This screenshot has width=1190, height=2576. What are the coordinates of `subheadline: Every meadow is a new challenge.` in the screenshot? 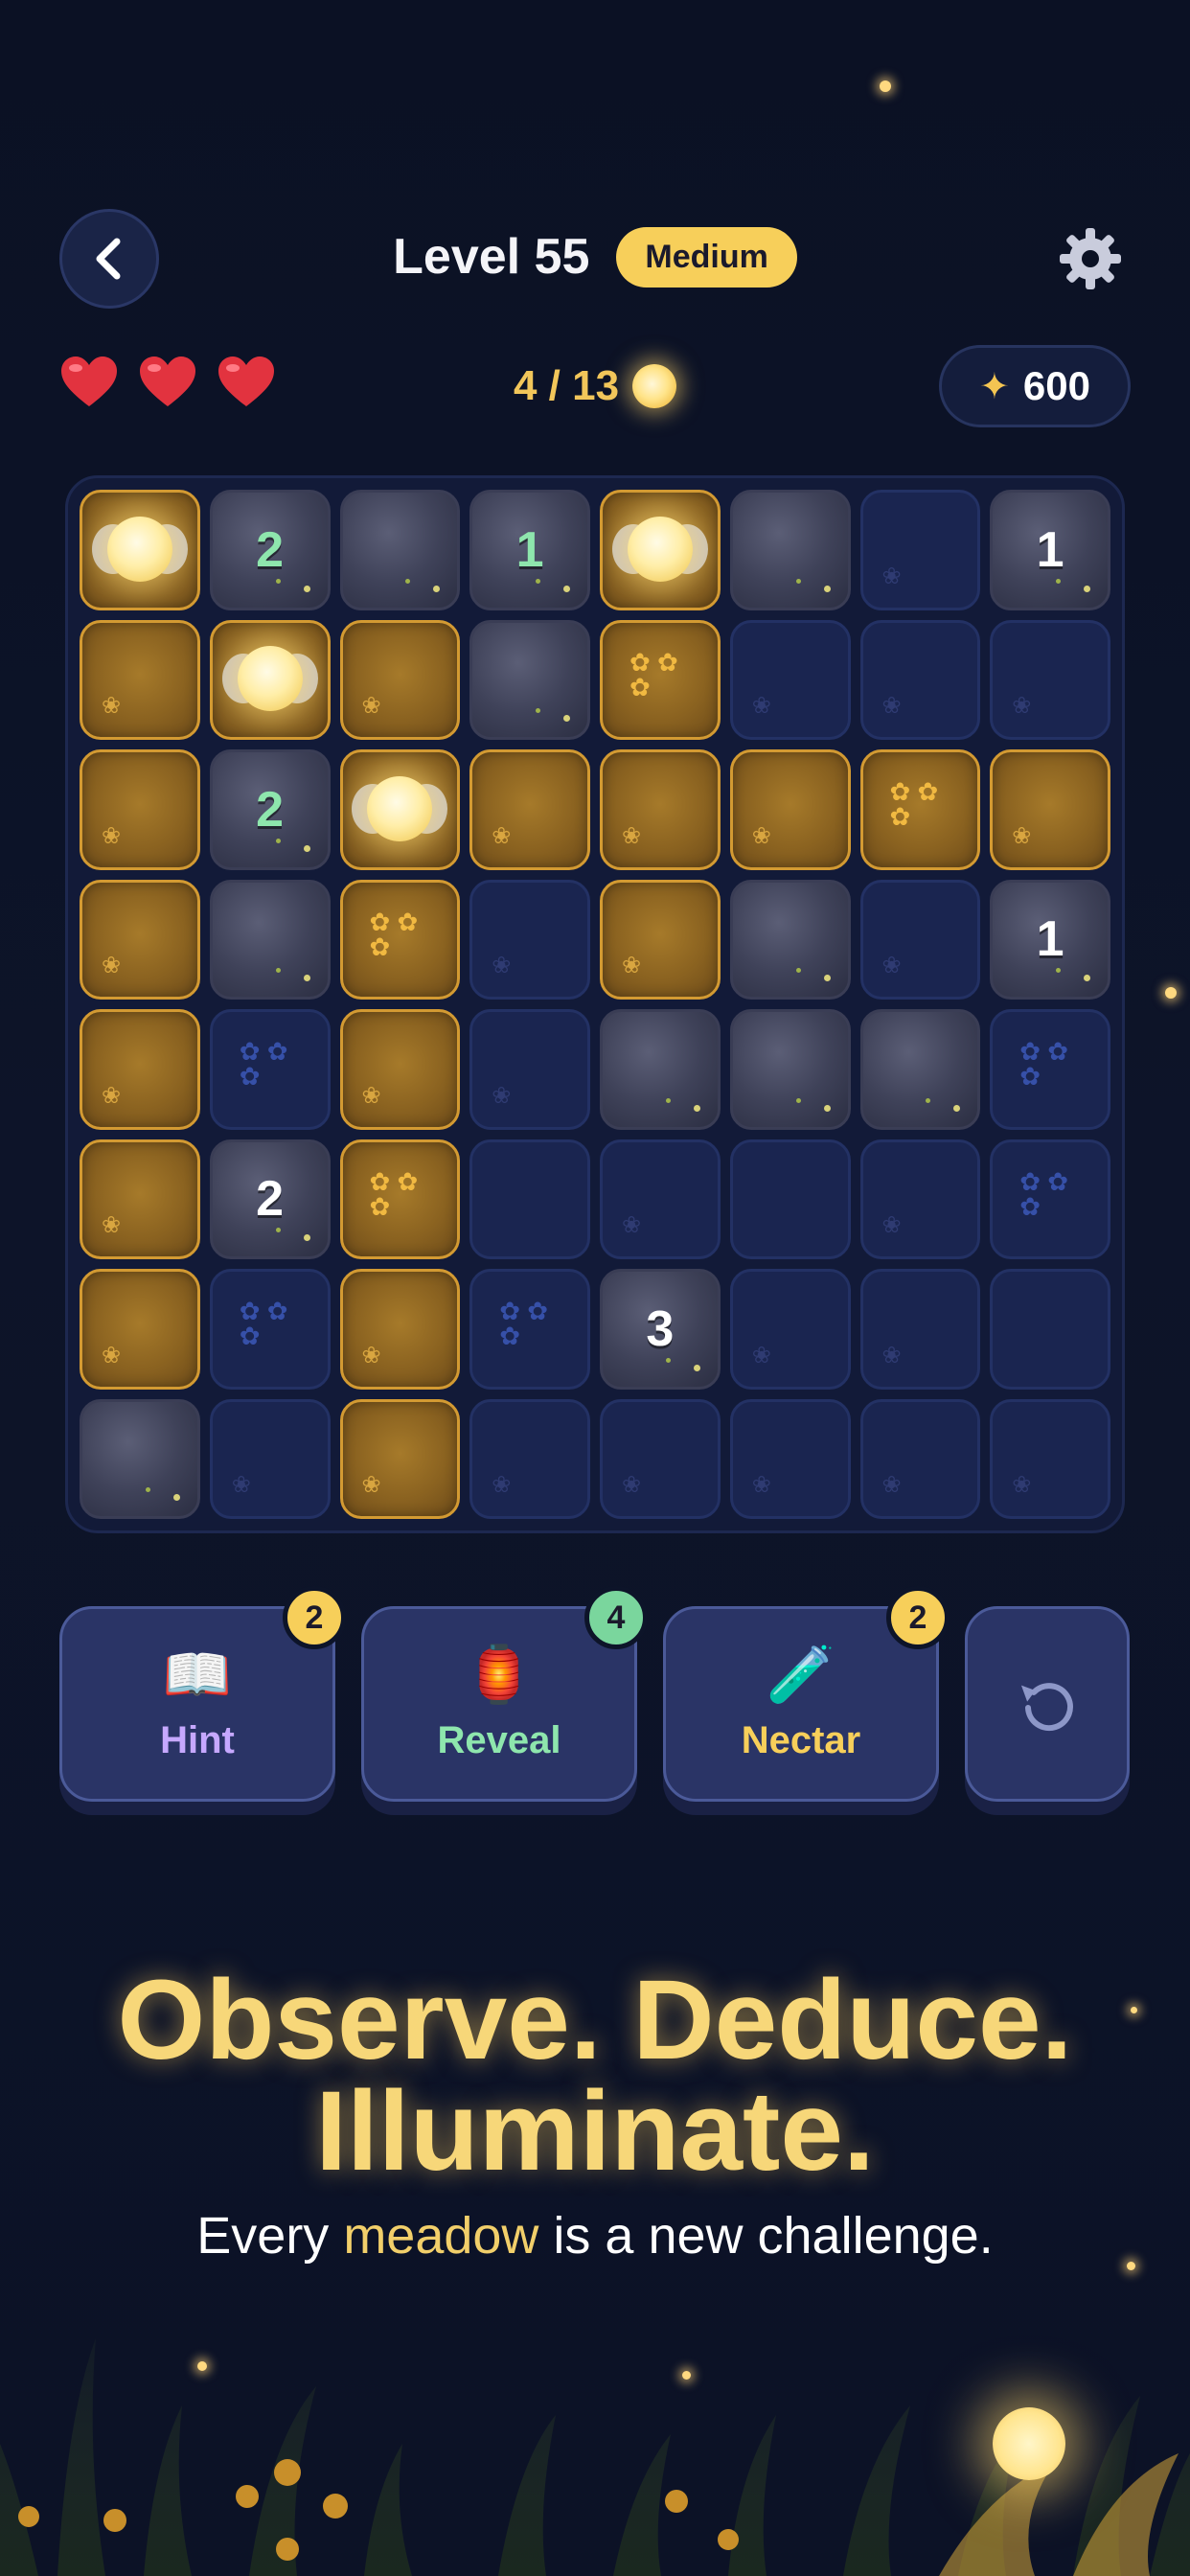 It's located at (595, 2236).